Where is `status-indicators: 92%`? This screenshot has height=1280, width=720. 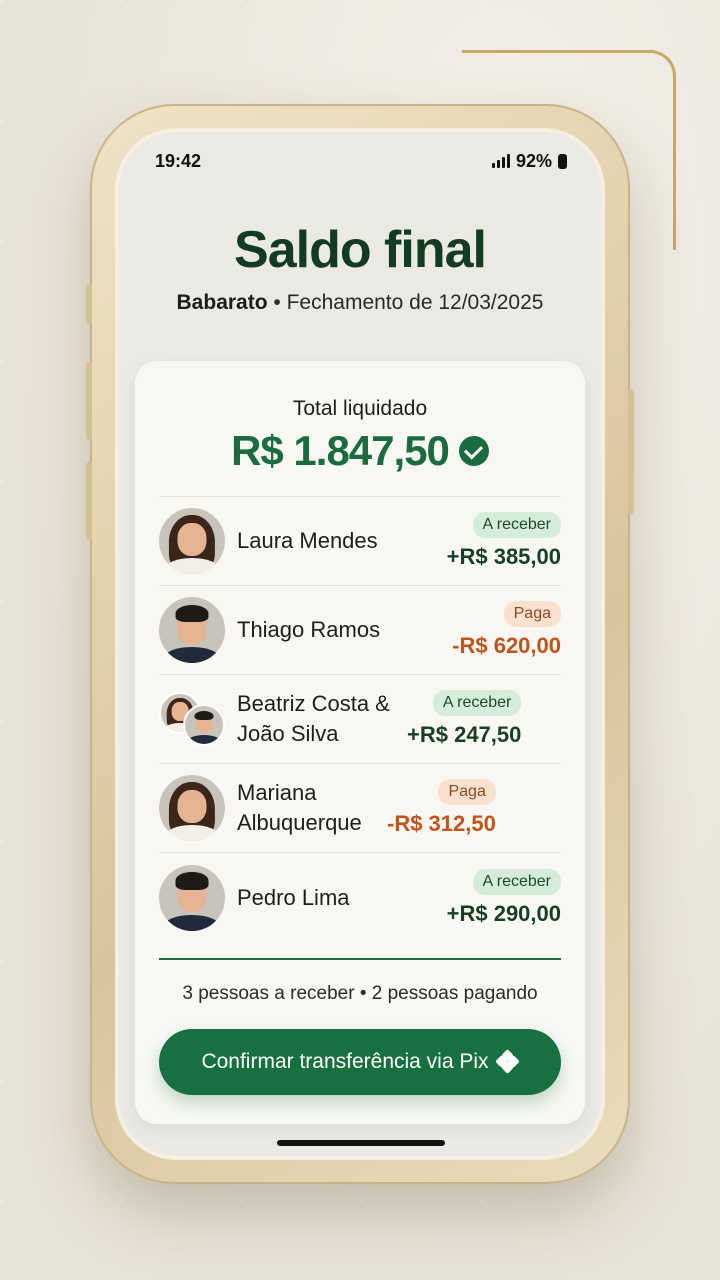 status-indicators: 92% is located at coordinates (529, 161).